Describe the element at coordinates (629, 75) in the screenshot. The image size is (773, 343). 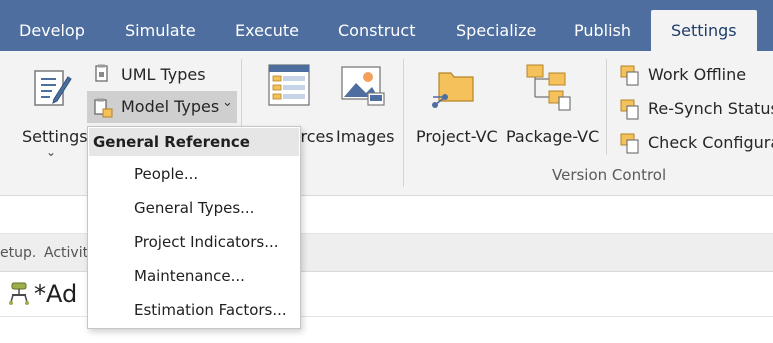
I see `work-offline-icon` at that location.